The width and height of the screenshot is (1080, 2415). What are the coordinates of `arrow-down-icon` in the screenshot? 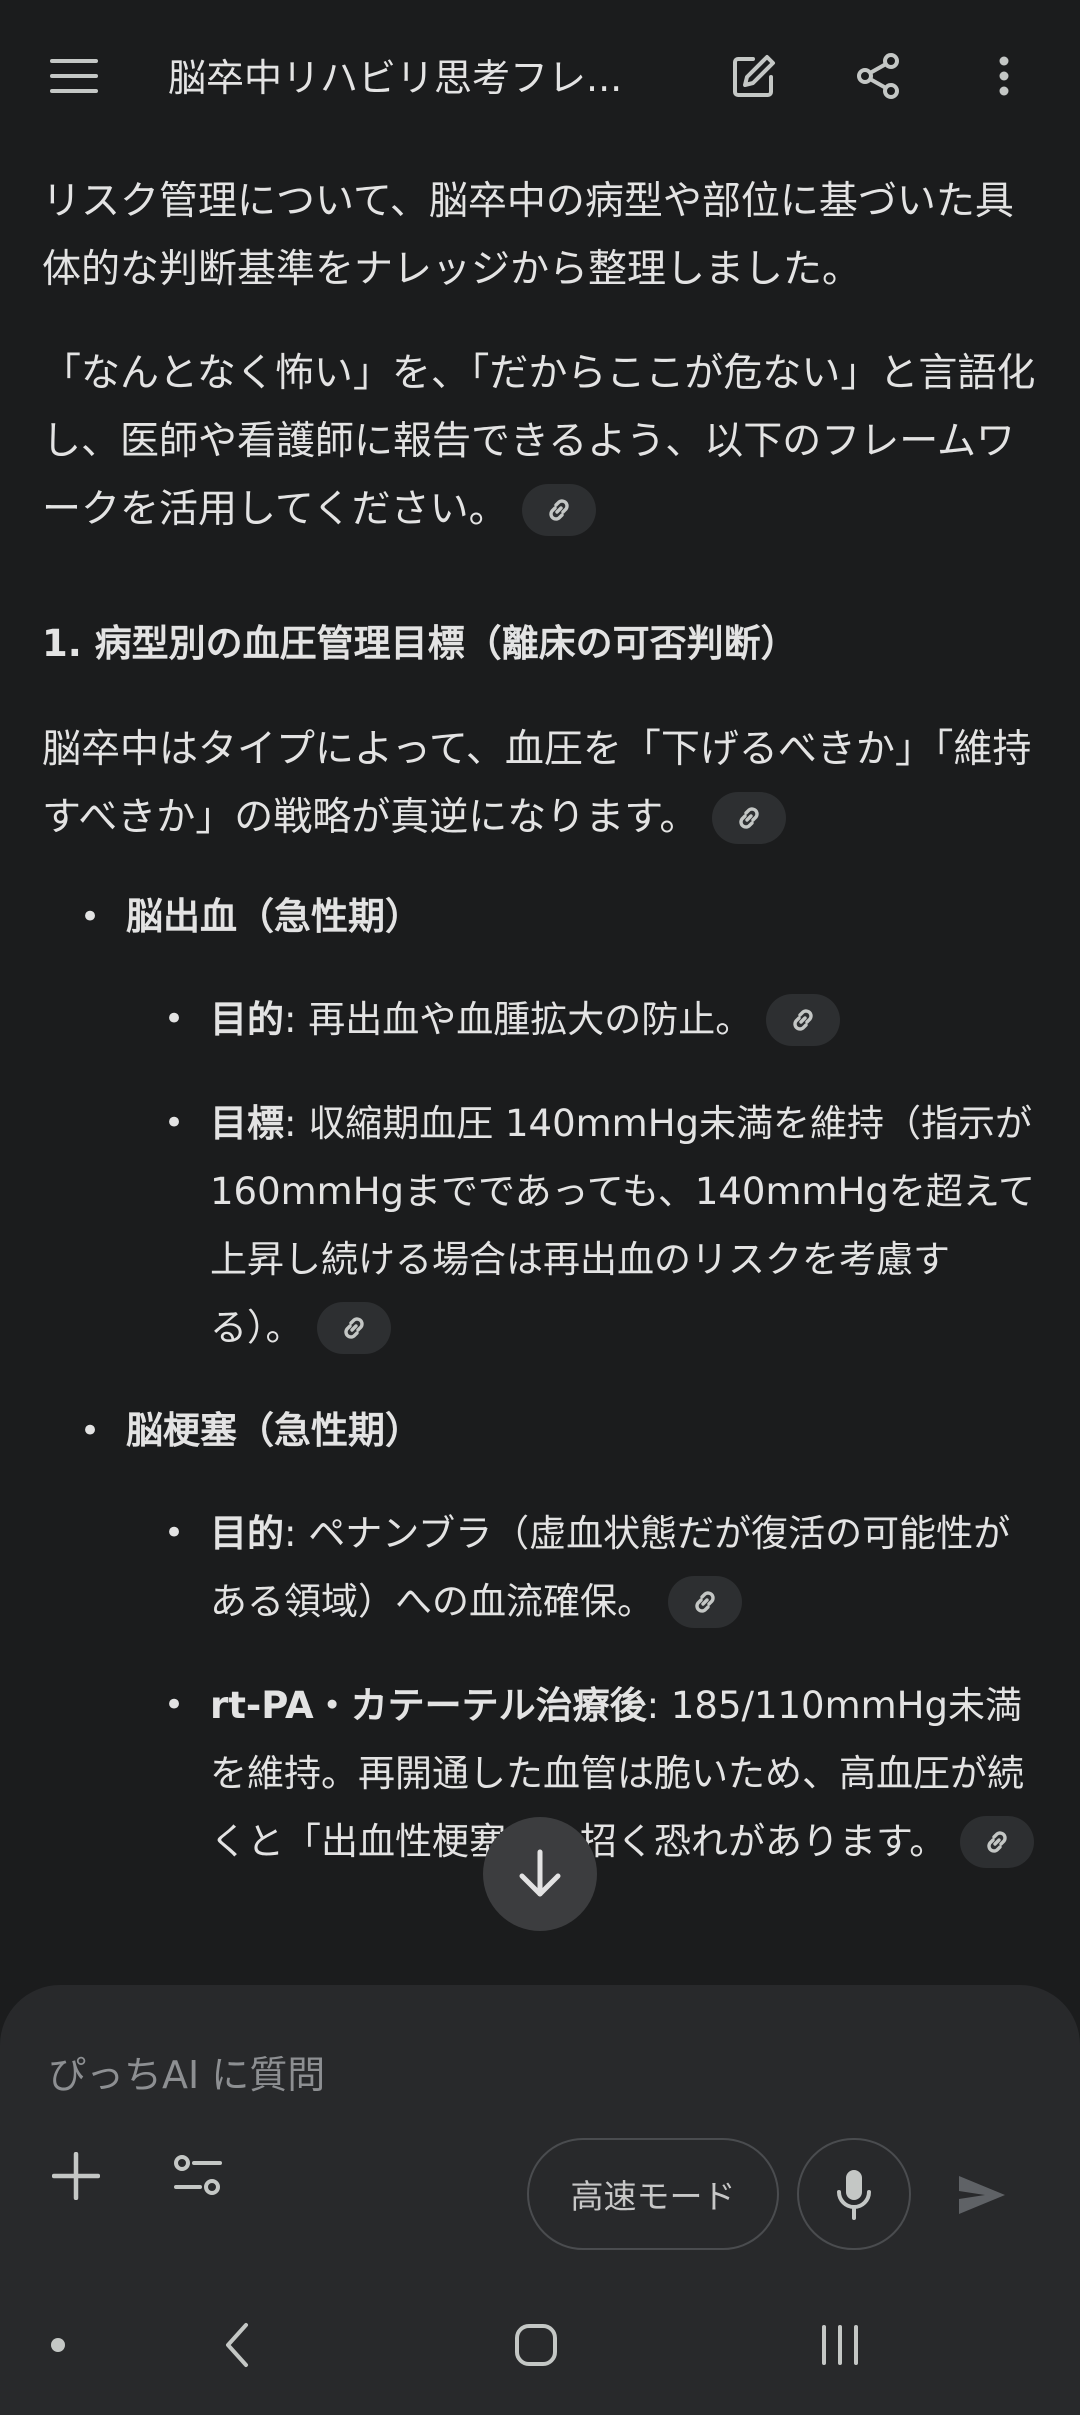 It's located at (540, 1873).